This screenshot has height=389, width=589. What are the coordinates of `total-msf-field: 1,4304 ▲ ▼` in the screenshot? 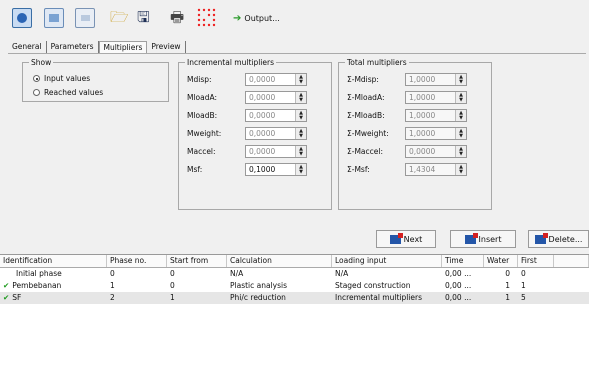 It's located at (436, 169).